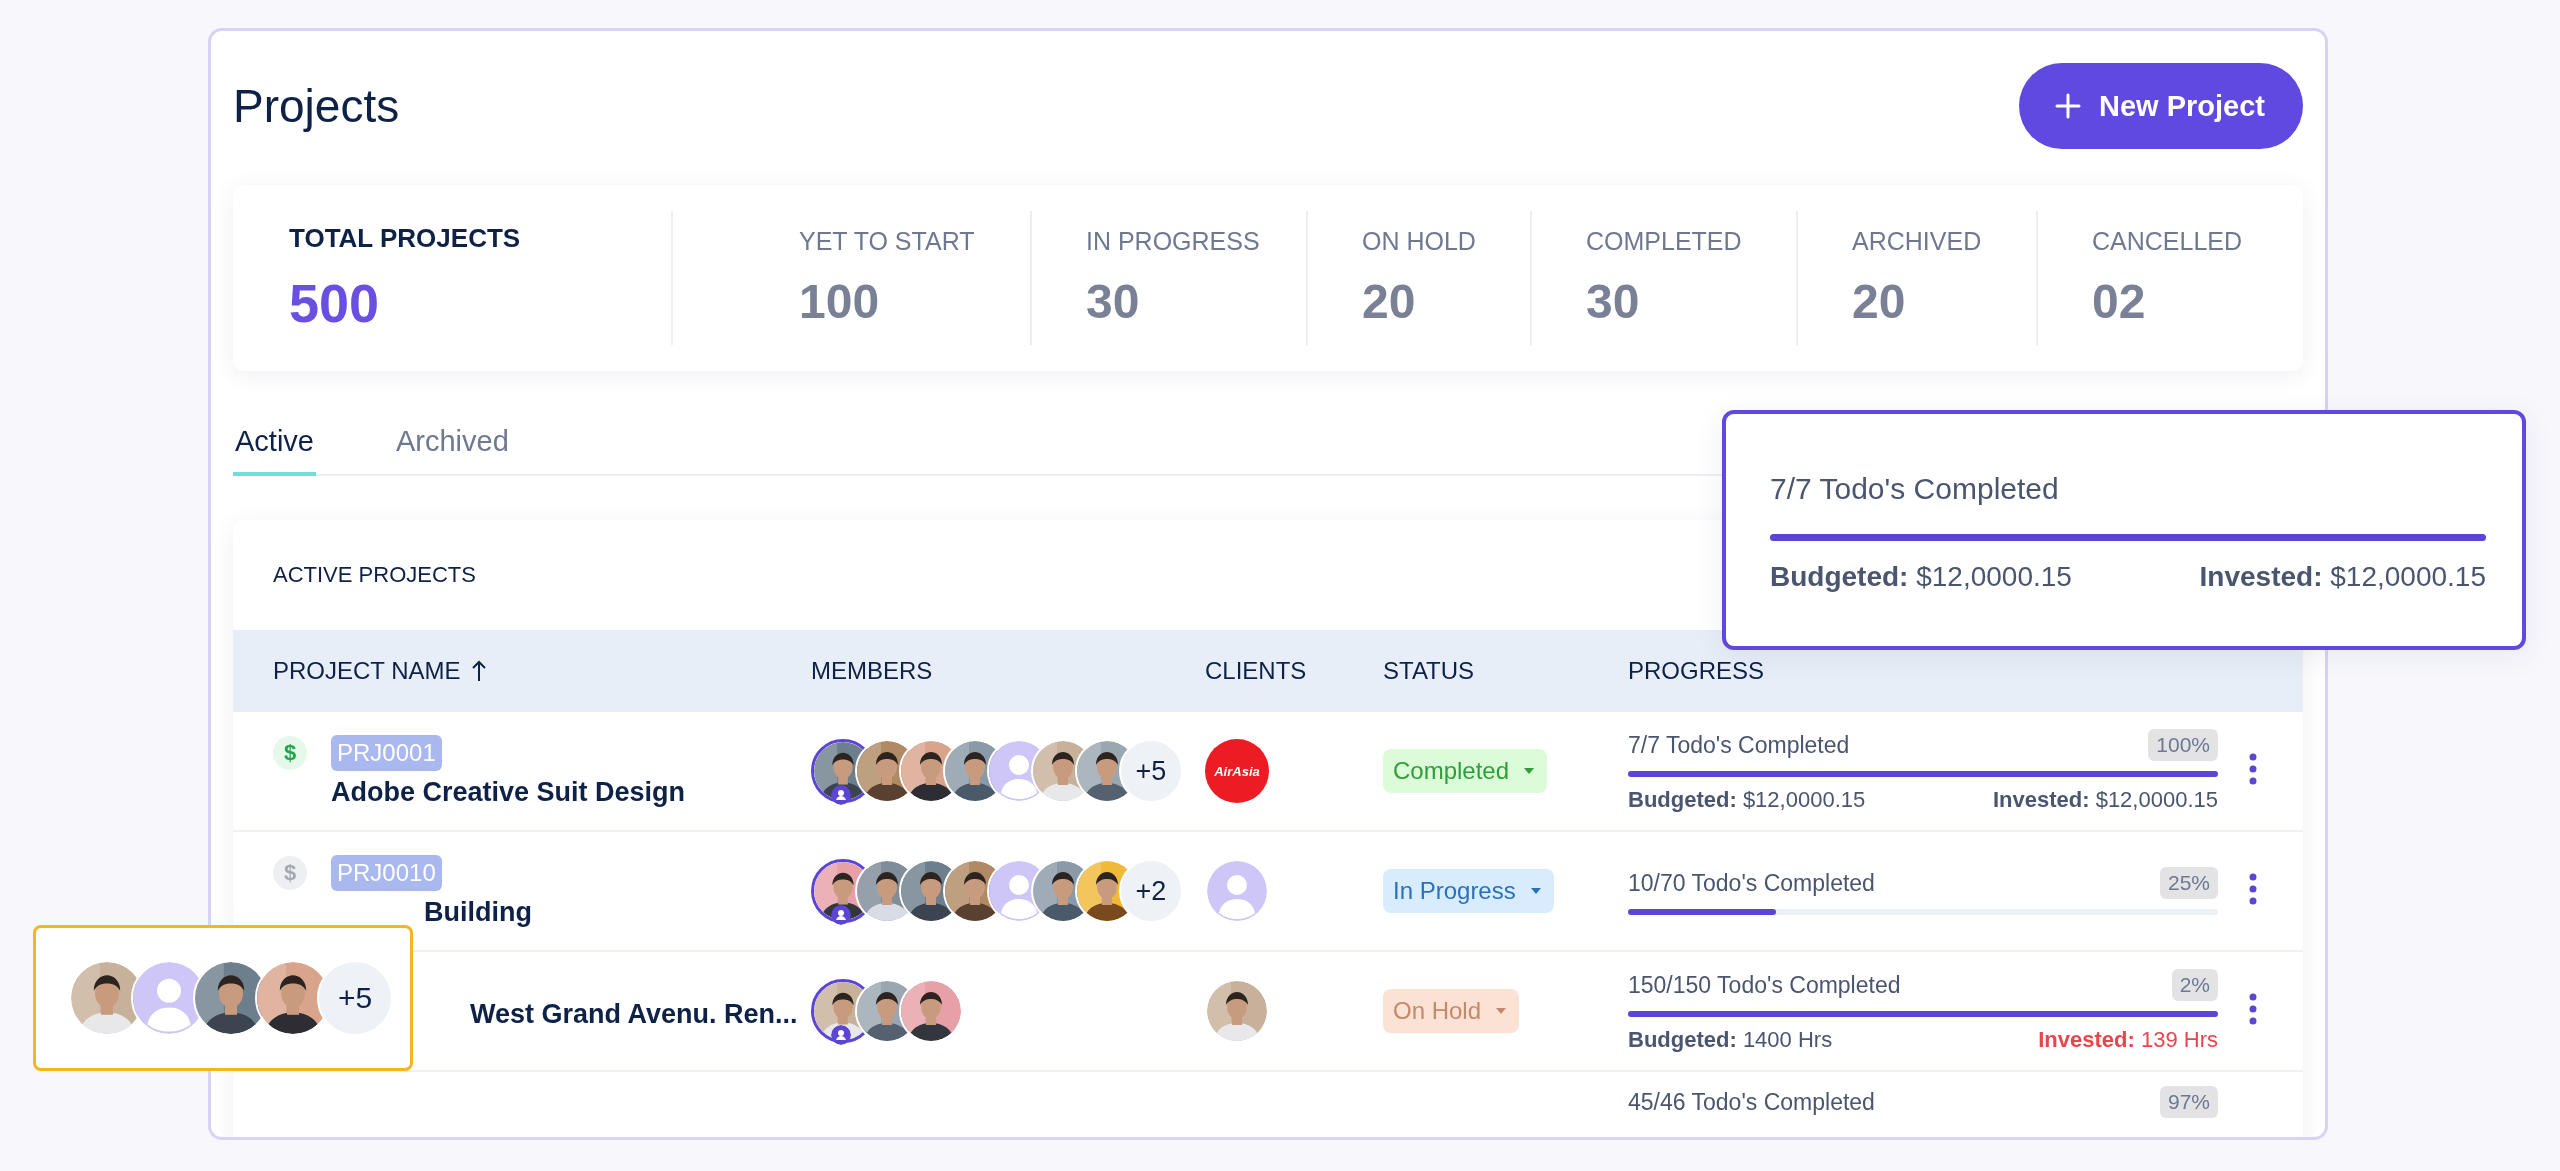 The height and width of the screenshot is (1171, 2560). What do you see at coordinates (1751, 883) in the screenshot?
I see `todo-count: 10/70 Todo's Completed` at bounding box center [1751, 883].